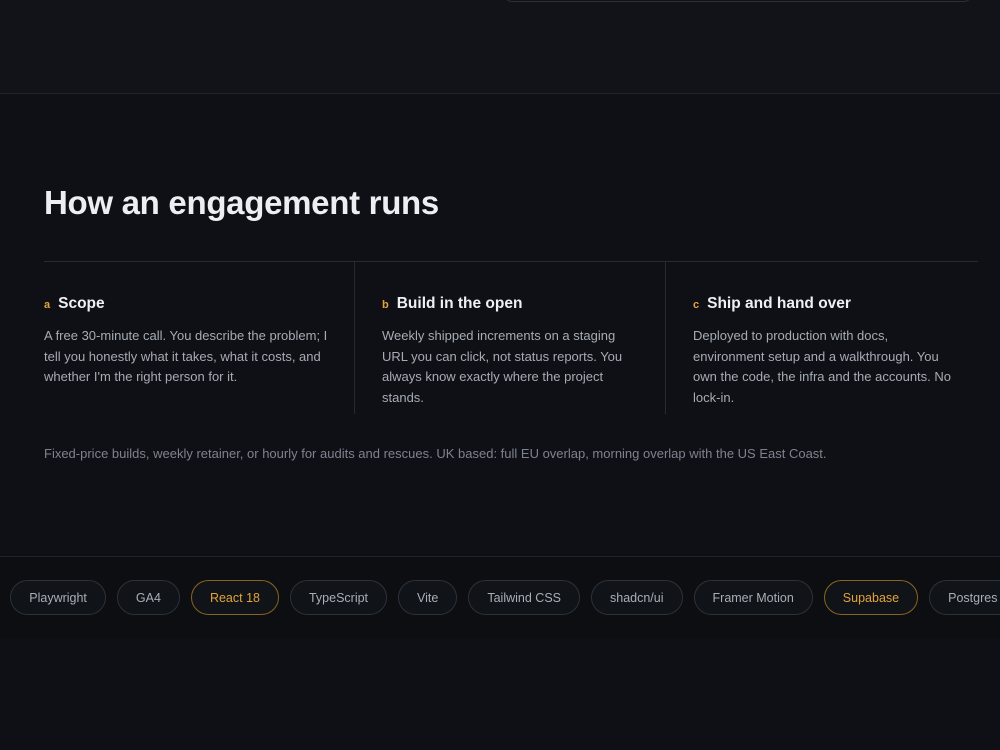 This screenshot has width=1000, height=750. I want to click on previous-section, so click(500, 47).